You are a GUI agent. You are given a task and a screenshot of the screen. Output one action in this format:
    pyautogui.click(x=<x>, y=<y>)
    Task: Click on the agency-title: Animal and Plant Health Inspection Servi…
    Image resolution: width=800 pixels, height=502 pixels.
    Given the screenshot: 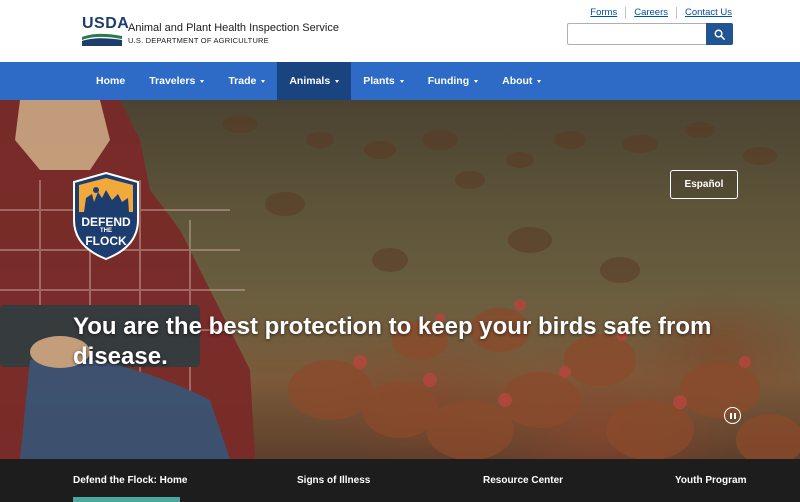 What is the action you would take?
    pyautogui.click(x=233, y=34)
    